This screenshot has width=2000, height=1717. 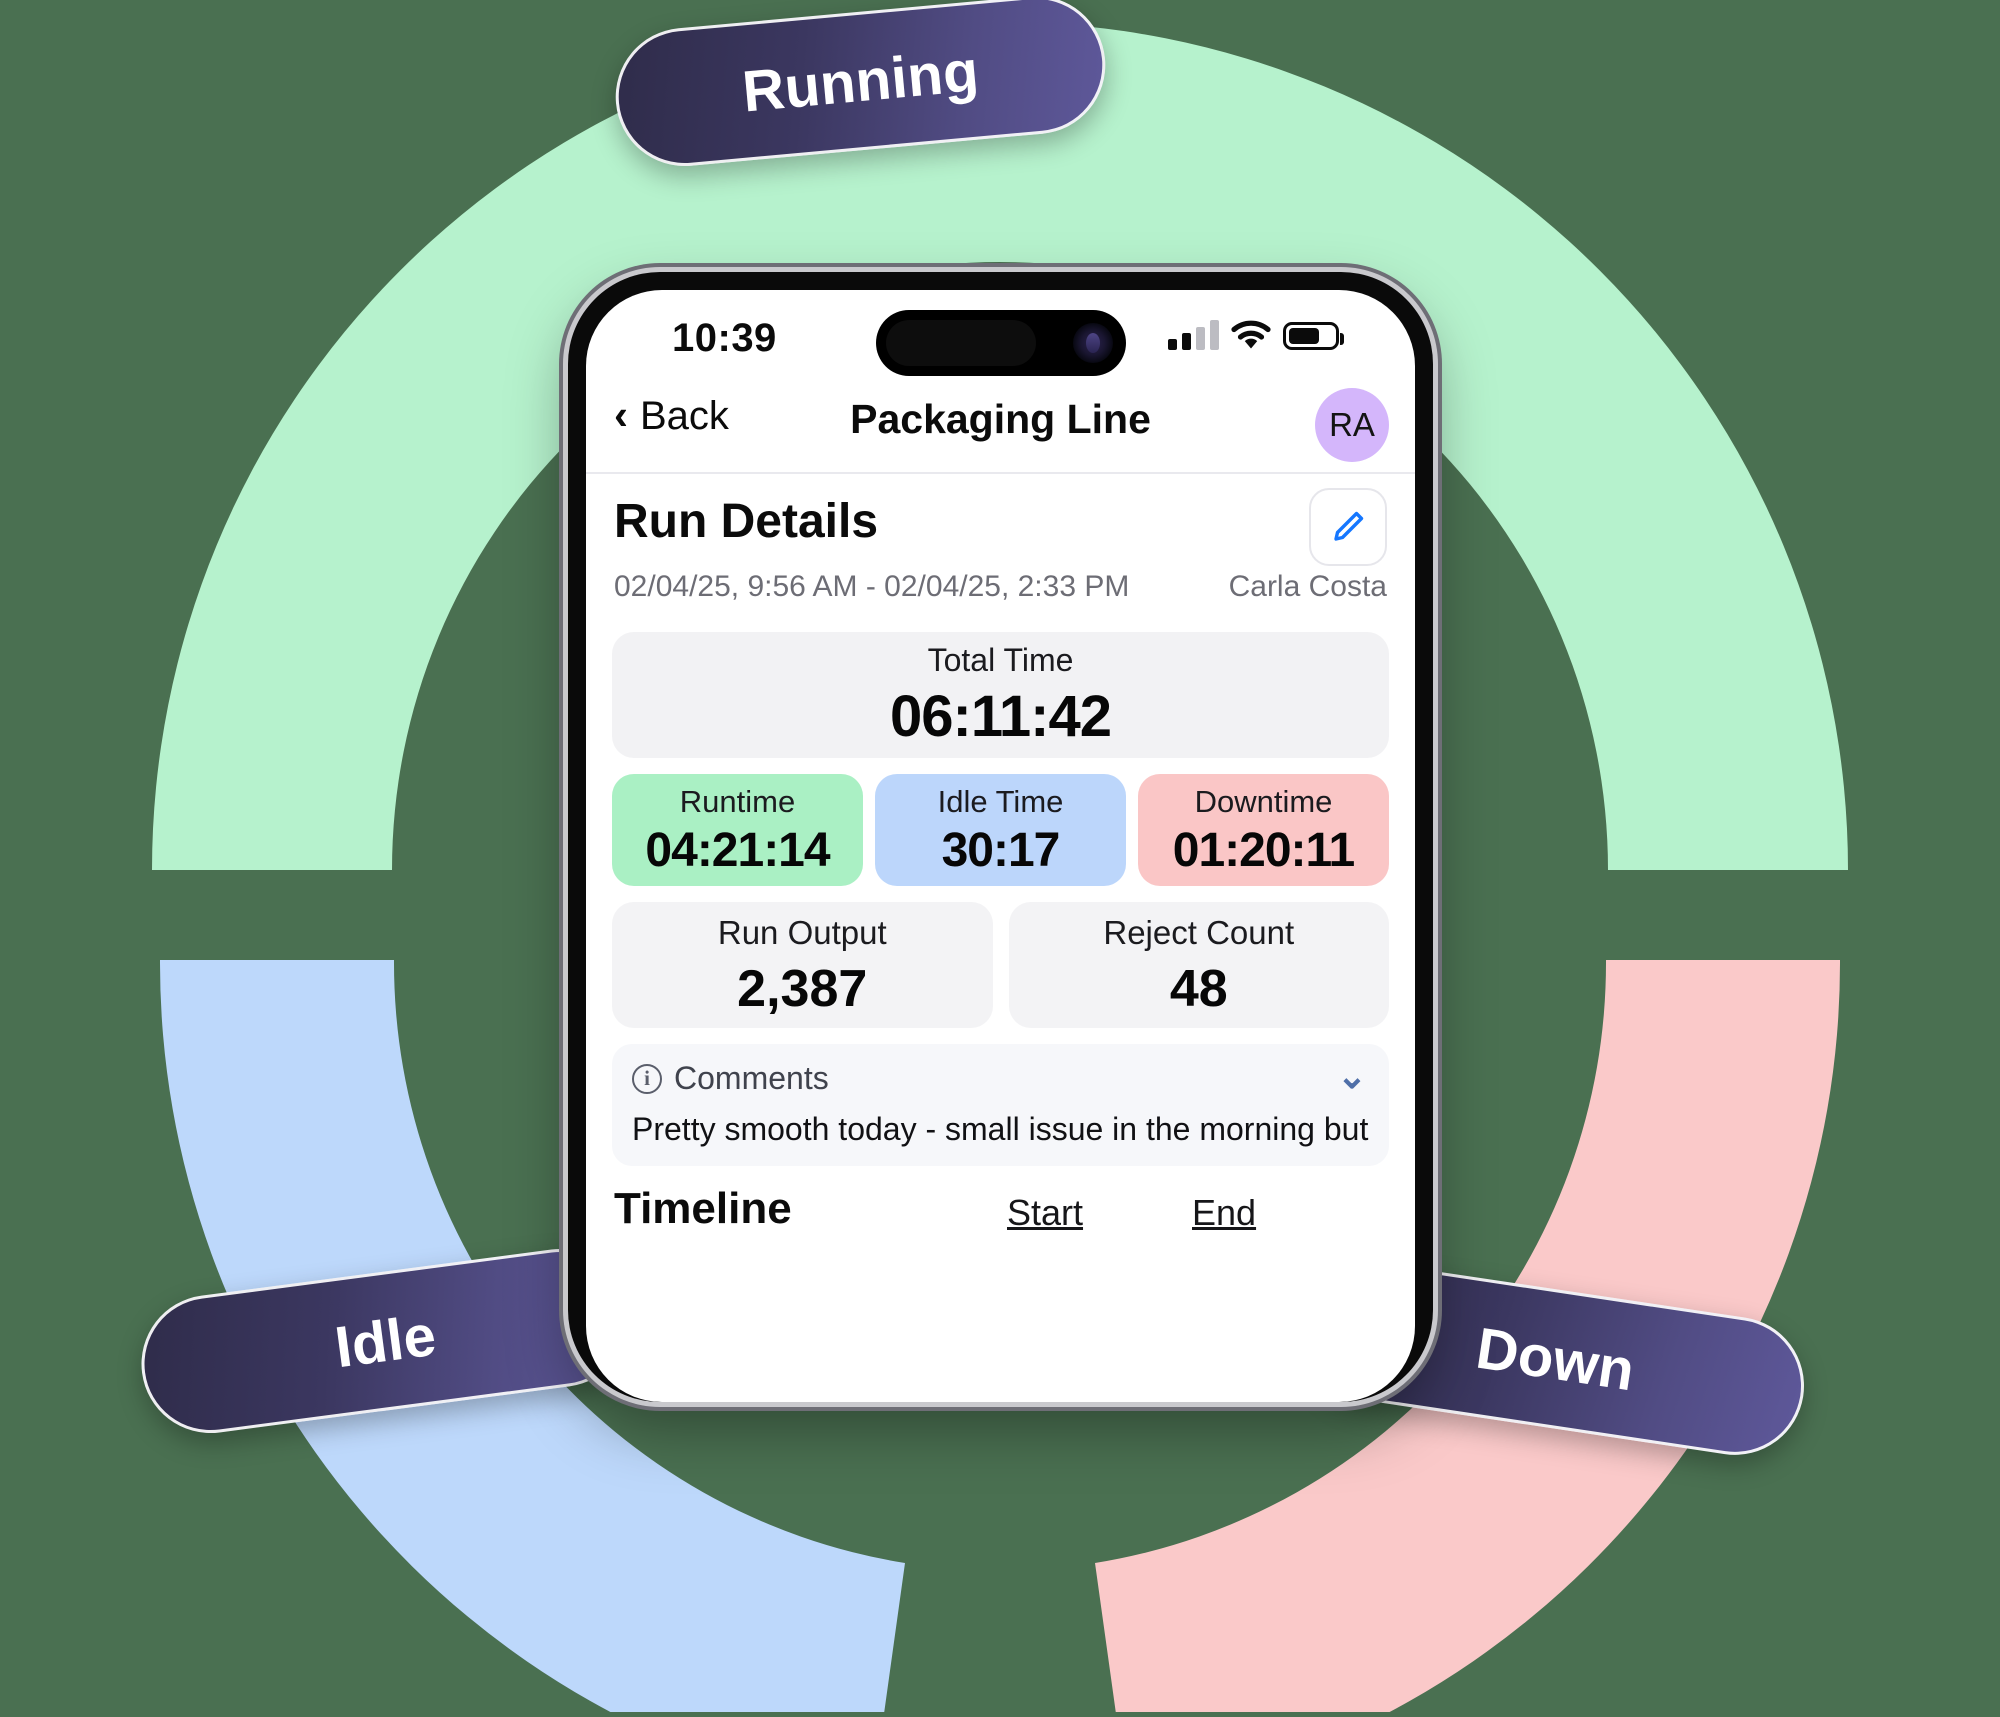 What do you see at coordinates (1193, 335) in the screenshot?
I see `cellular-signal-icon` at bounding box center [1193, 335].